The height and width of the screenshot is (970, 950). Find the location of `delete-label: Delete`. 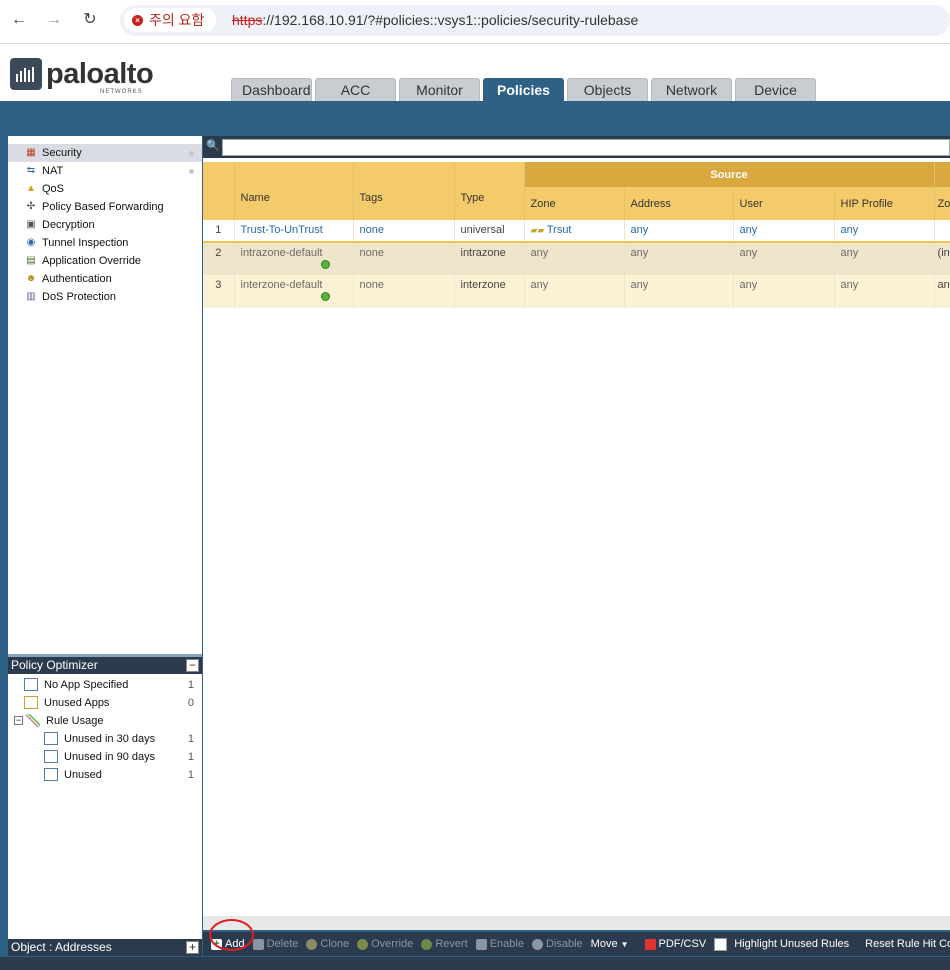

delete-label: Delete is located at coordinates (282, 944).